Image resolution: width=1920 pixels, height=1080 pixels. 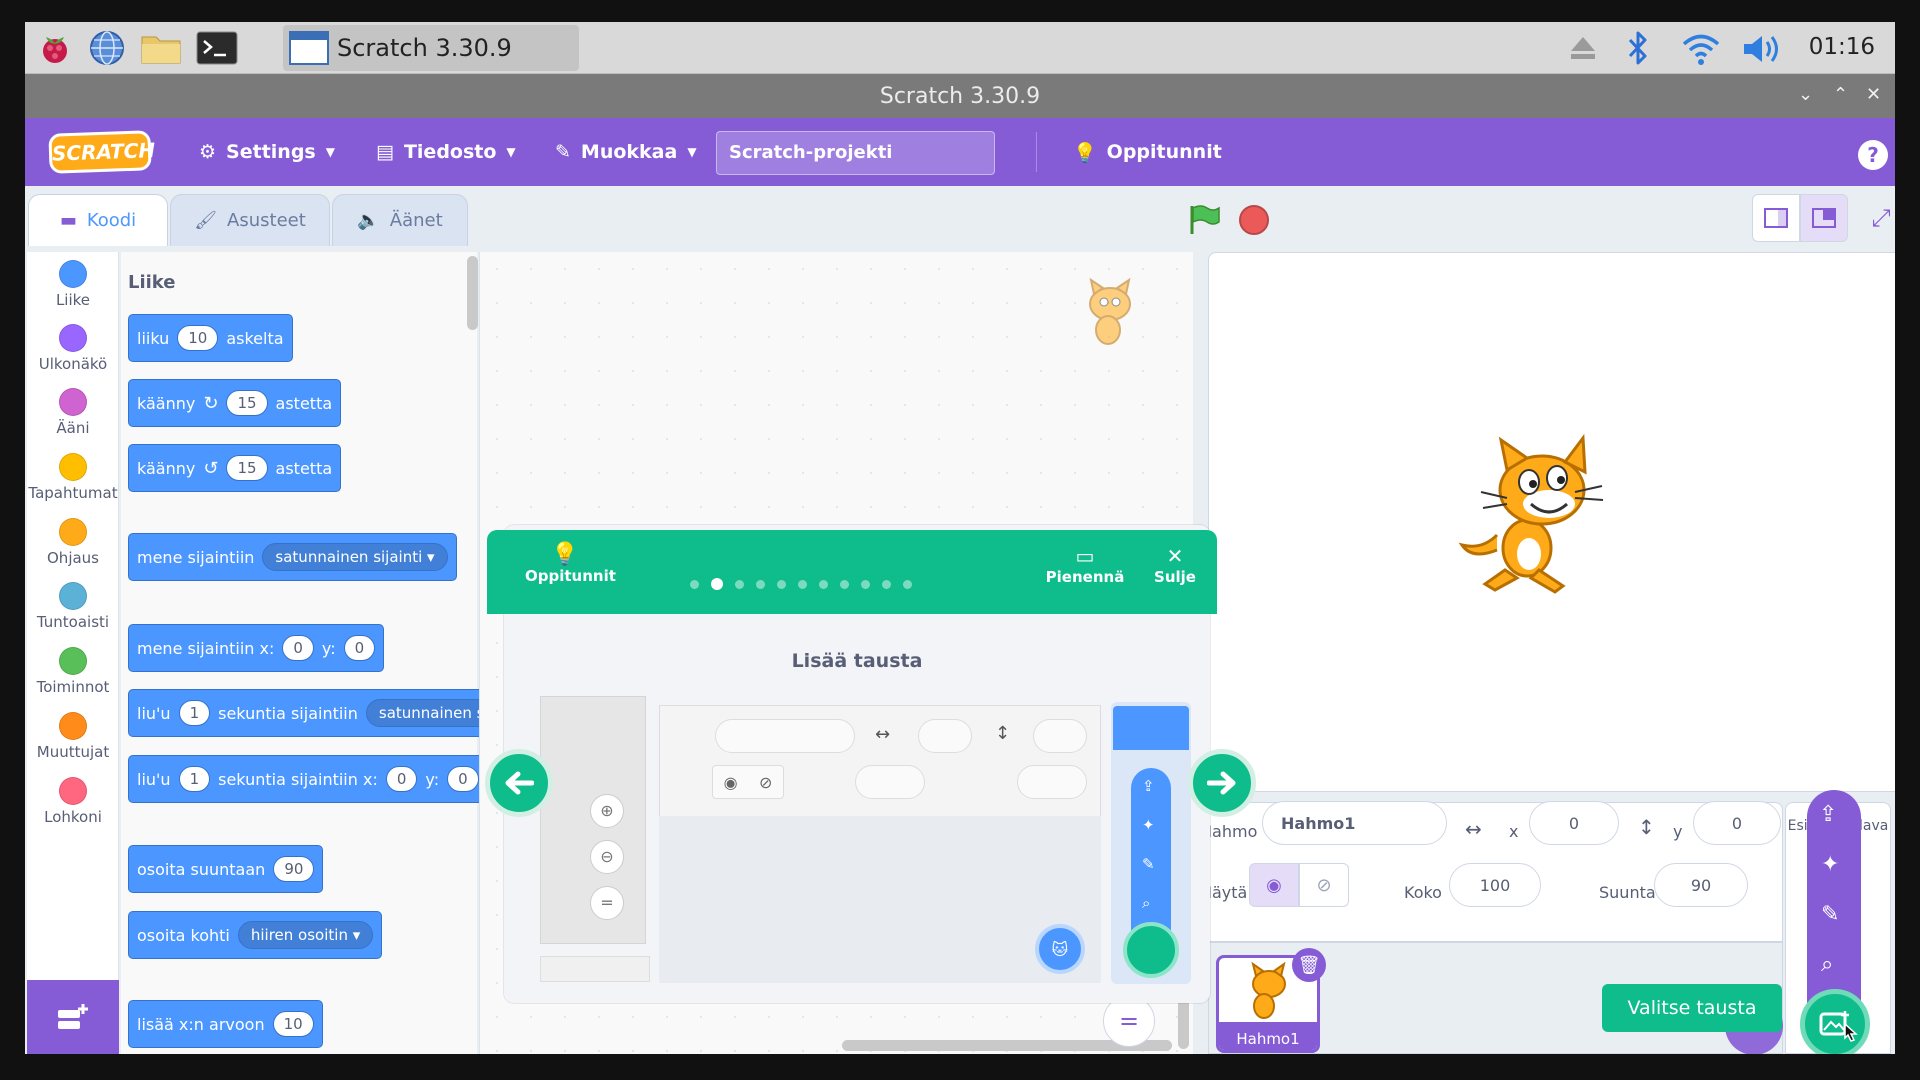 I want to click on minimize-icon: ⌄, so click(x=1805, y=94).